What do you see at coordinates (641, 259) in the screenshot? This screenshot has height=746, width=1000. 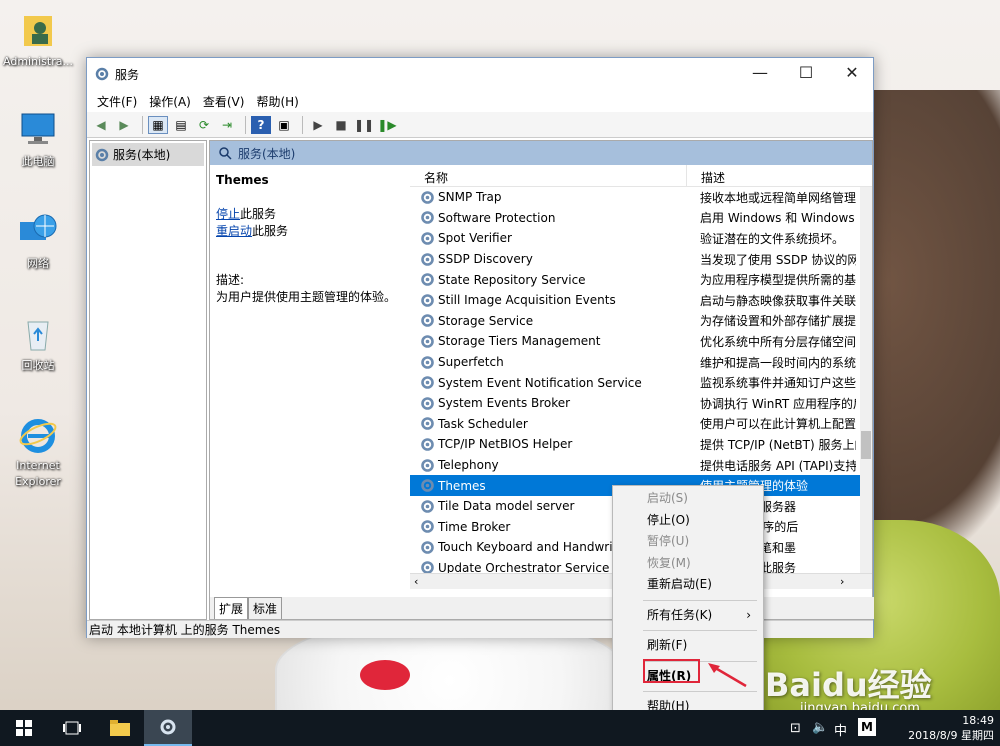 I see `service-row: SSDP Discovery 当发现了使用 SSDP 协议的网络` at bounding box center [641, 259].